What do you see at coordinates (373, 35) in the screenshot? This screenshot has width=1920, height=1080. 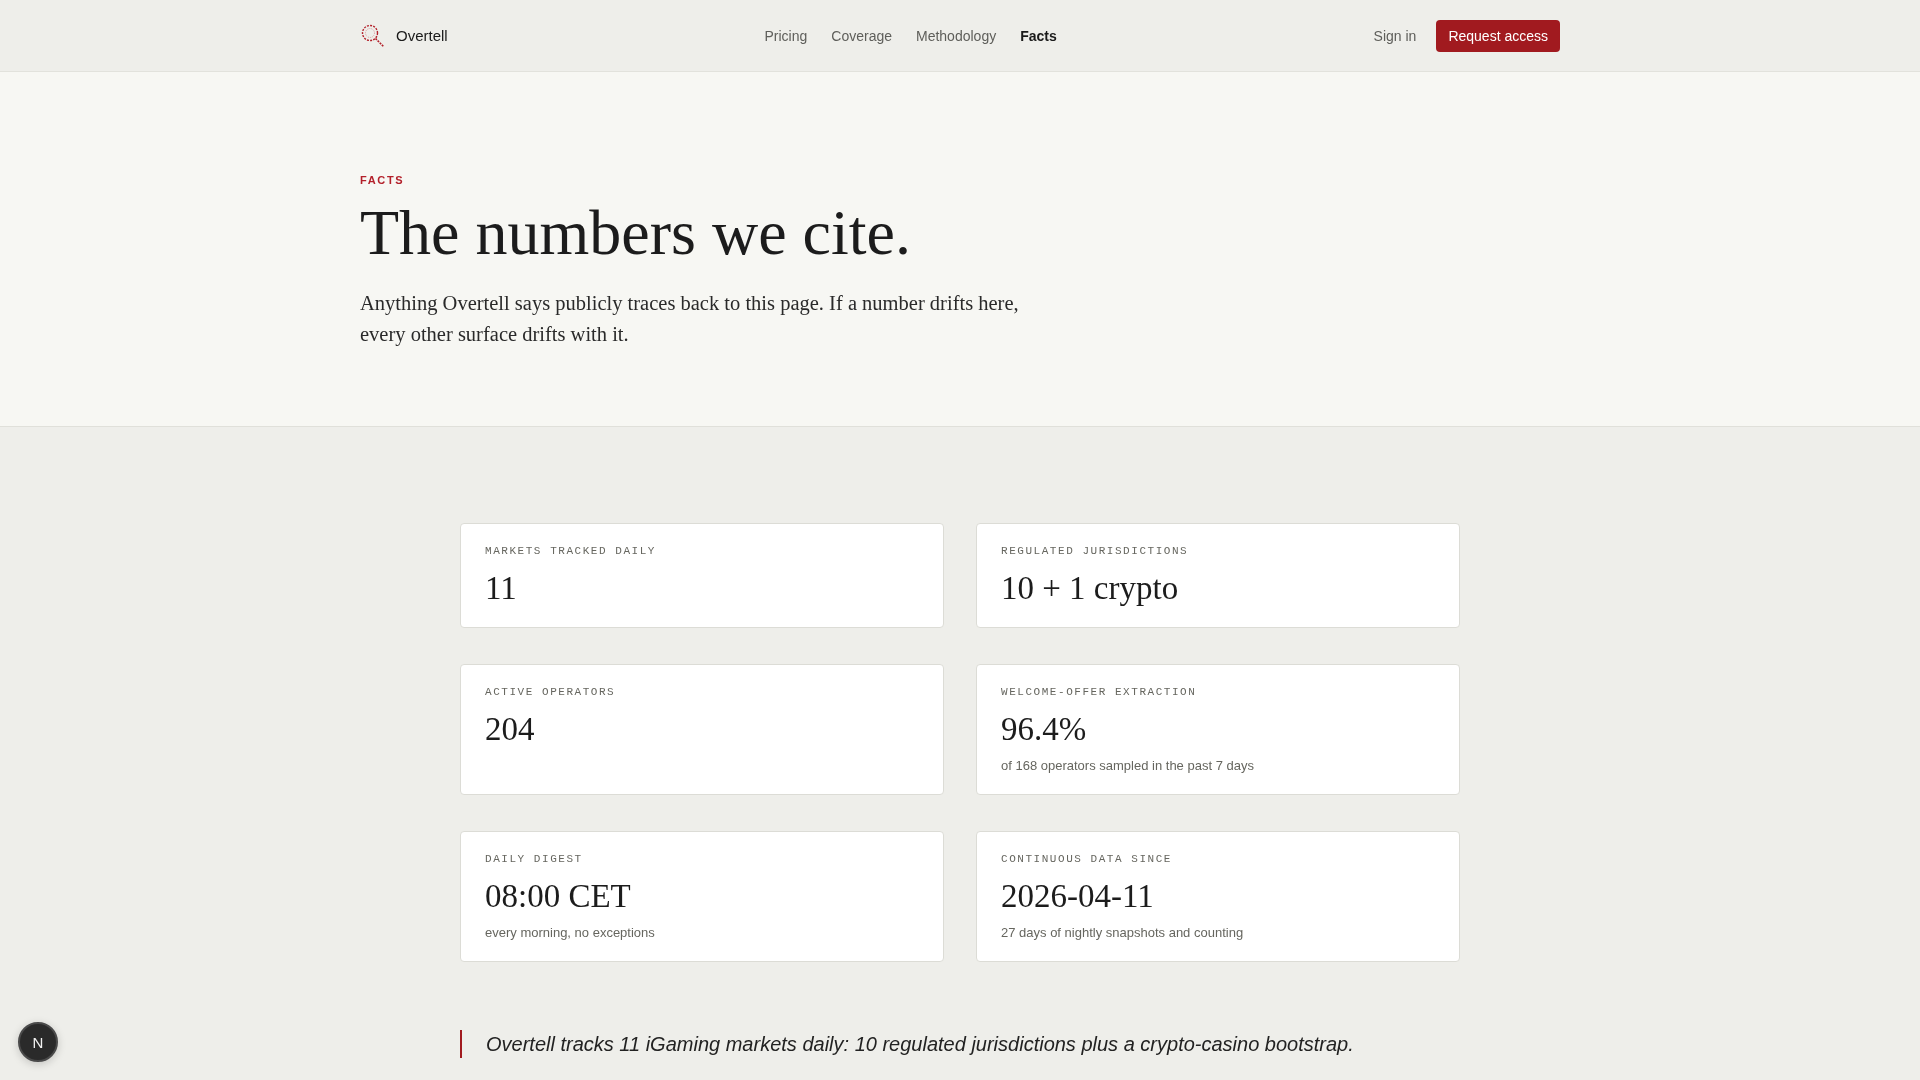 I see `magnifier-icon` at bounding box center [373, 35].